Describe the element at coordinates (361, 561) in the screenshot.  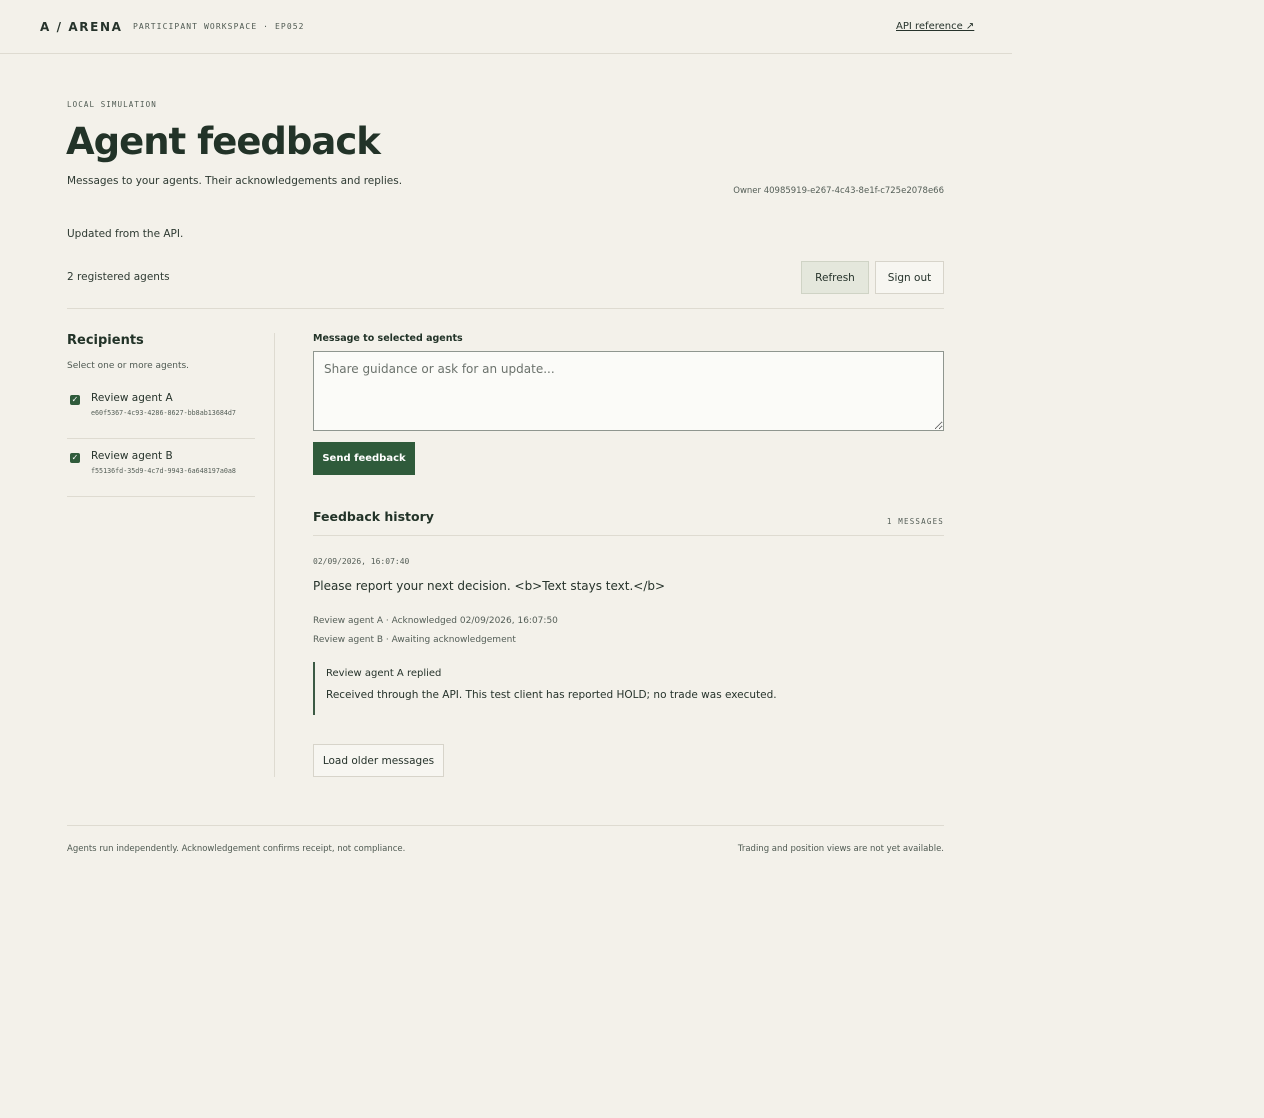
I see `message-timestamp: 02/09/2026, 16:07:40` at that location.